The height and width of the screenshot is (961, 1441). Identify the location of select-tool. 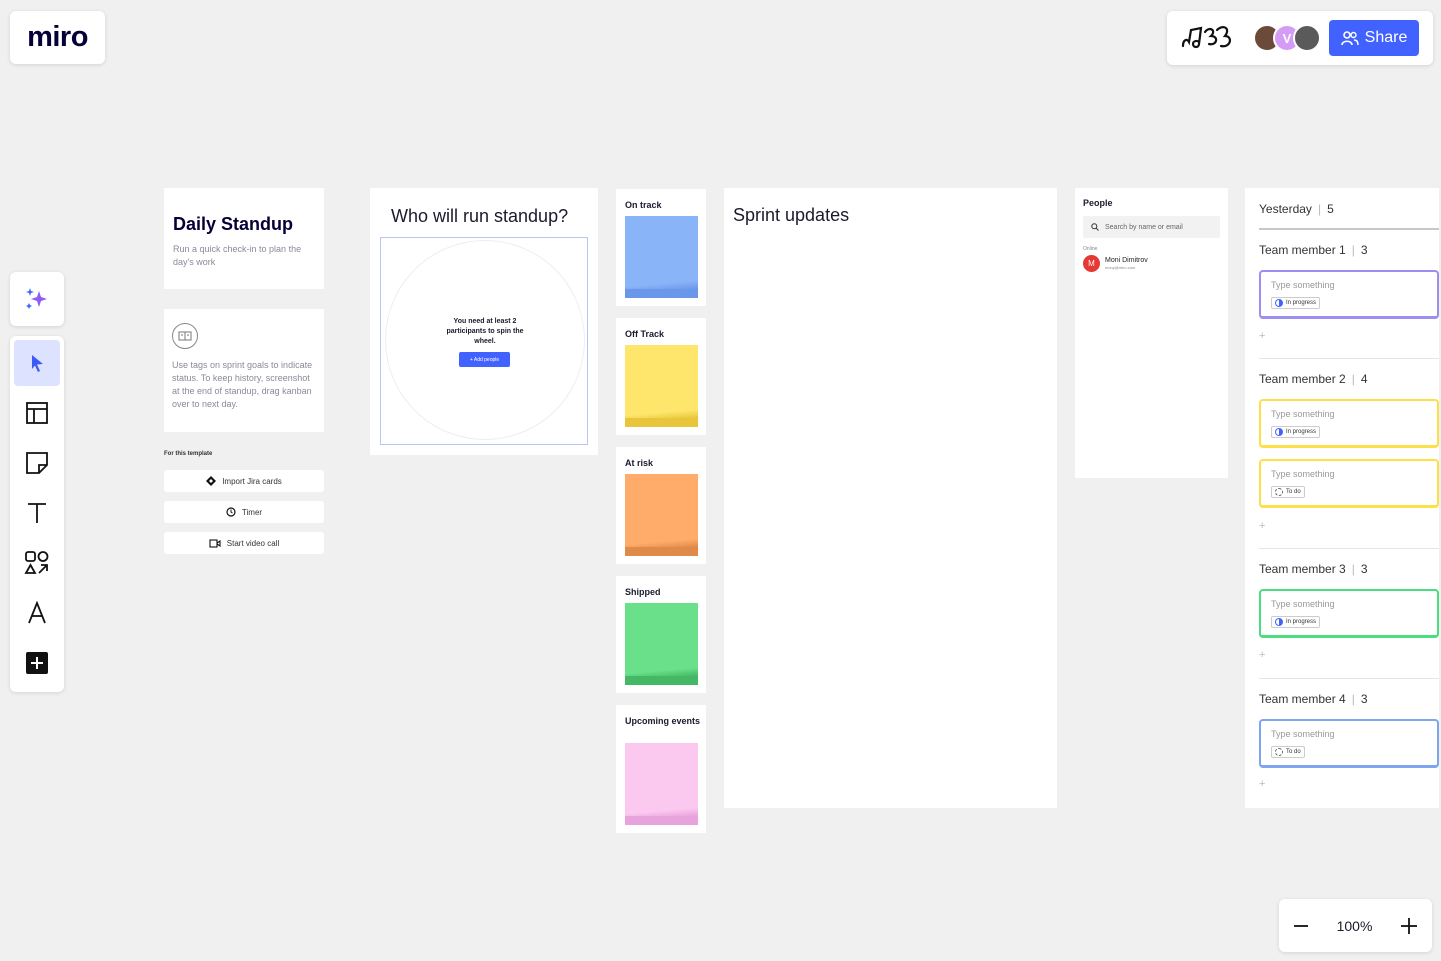
(37, 363).